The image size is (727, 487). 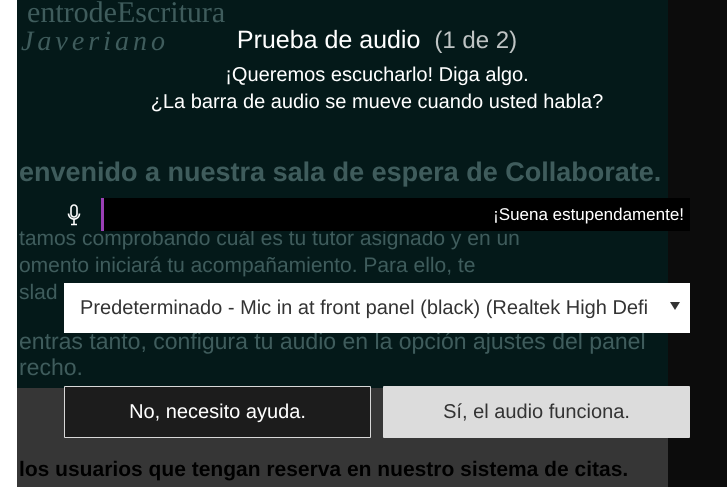 What do you see at coordinates (675, 306) in the screenshot?
I see `caret-icon` at bounding box center [675, 306].